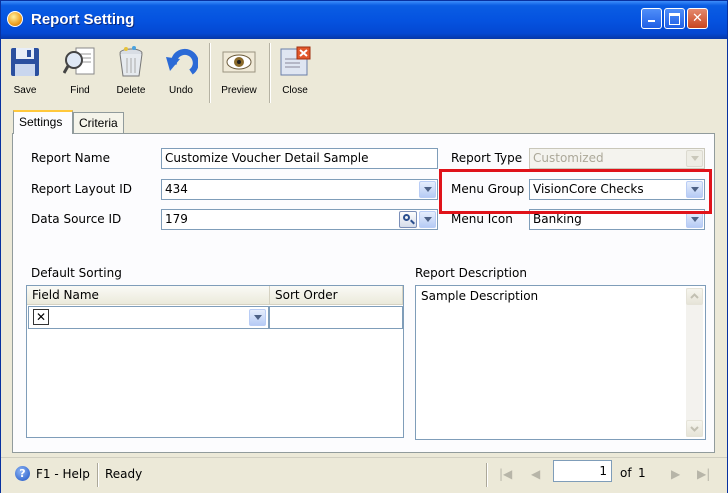 The image size is (728, 493). I want to click on save-label: Save, so click(25, 90).